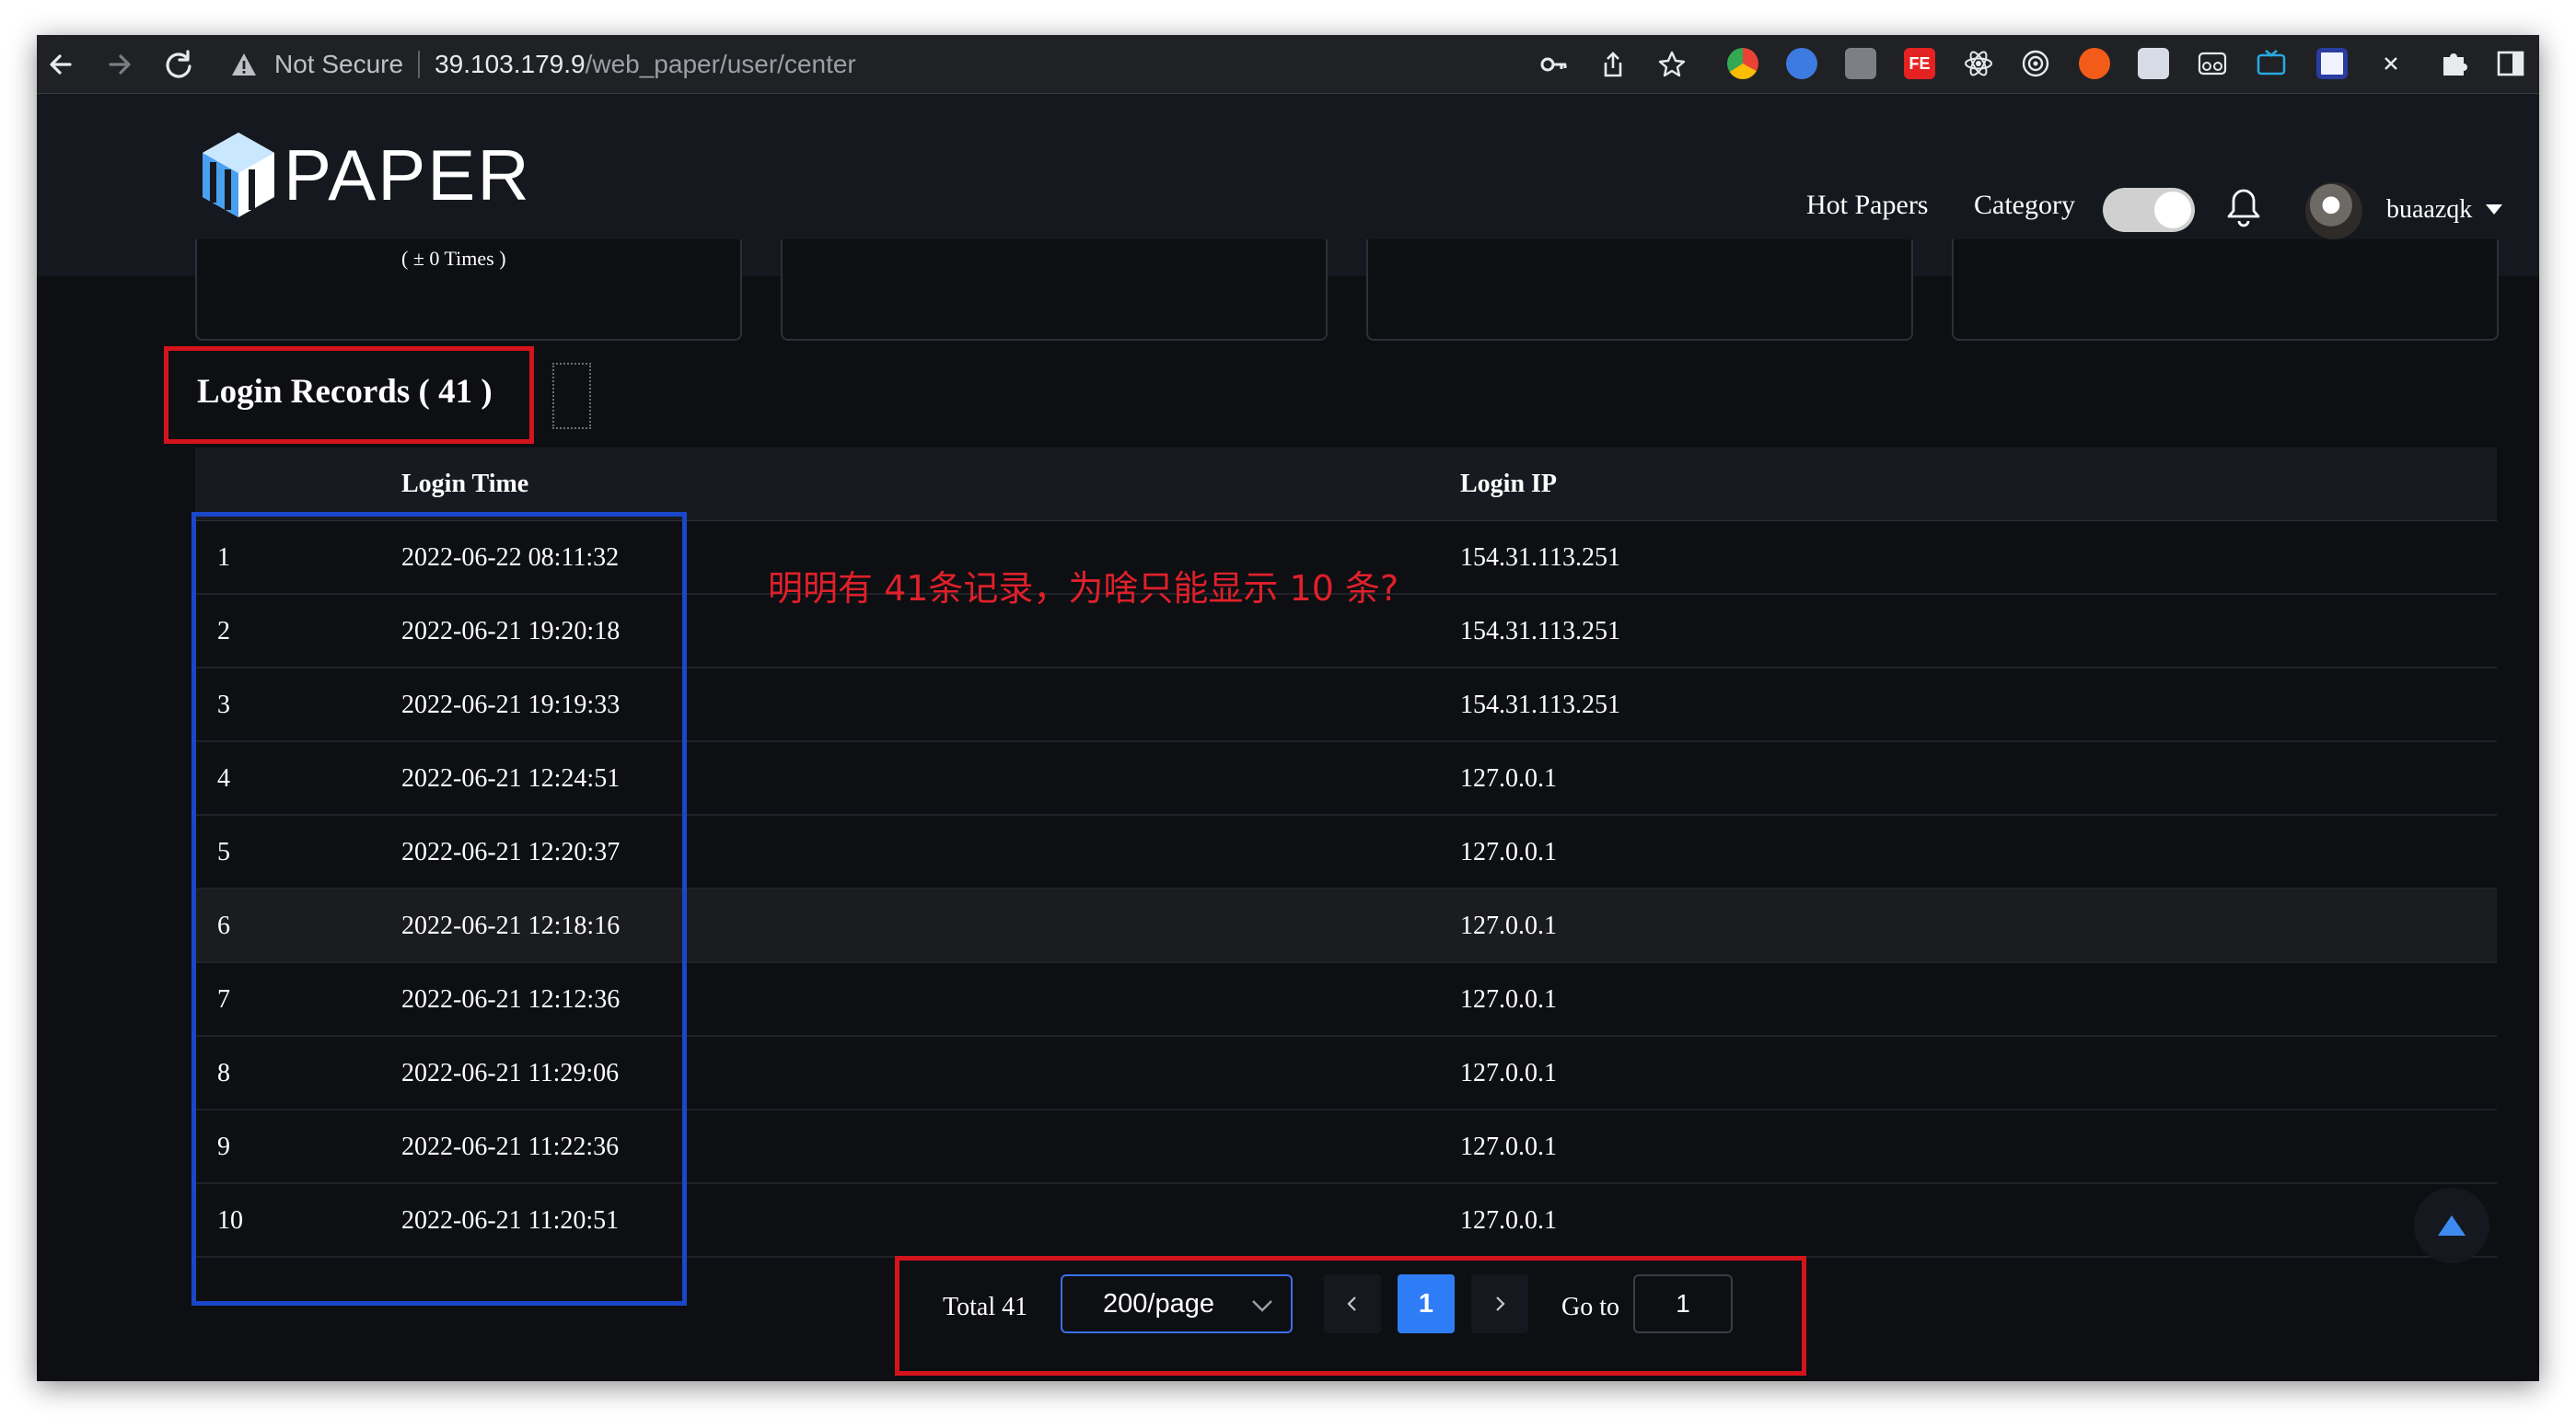 This screenshot has height=1418, width=2576. What do you see at coordinates (2094, 63) in the screenshot?
I see `infinity-icon` at bounding box center [2094, 63].